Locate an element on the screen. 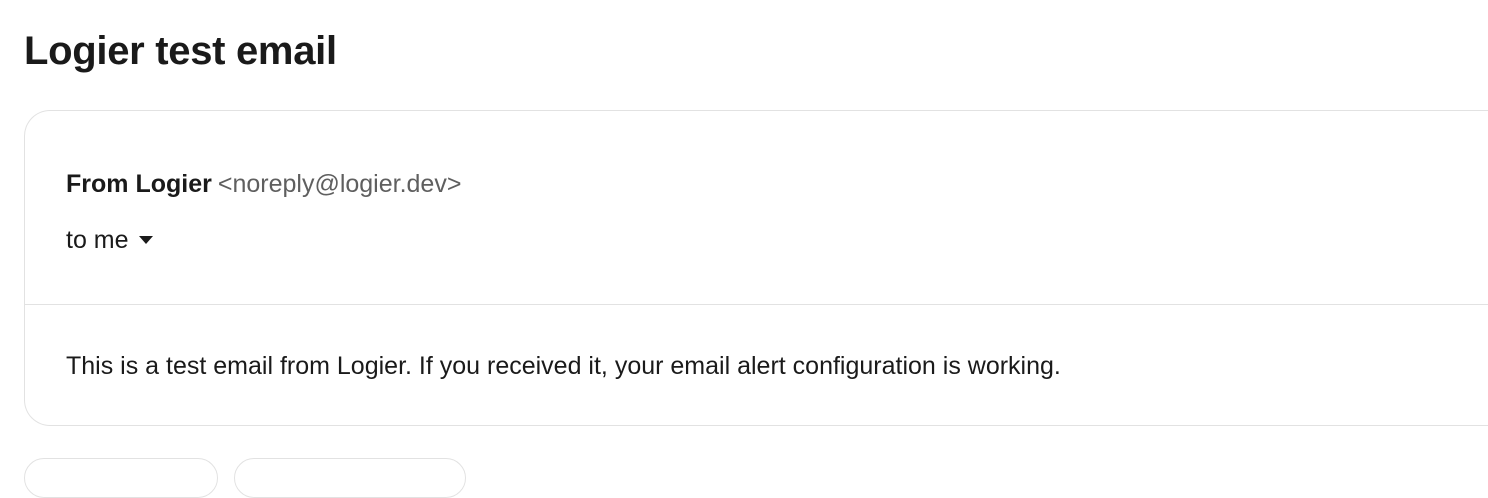 This screenshot has height=498, width=1488. recipient-label: to me is located at coordinates (97, 240).